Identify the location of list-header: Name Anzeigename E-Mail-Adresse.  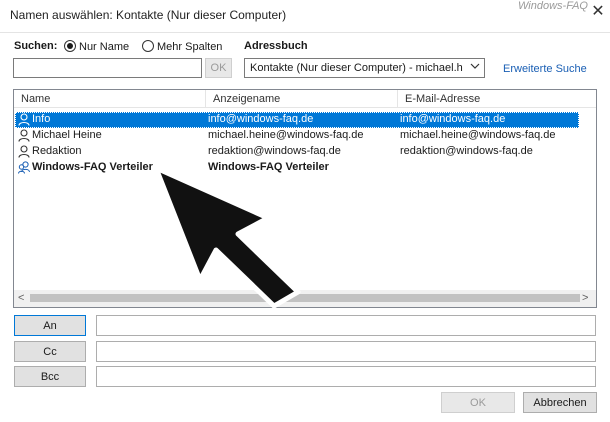
(305, 99).